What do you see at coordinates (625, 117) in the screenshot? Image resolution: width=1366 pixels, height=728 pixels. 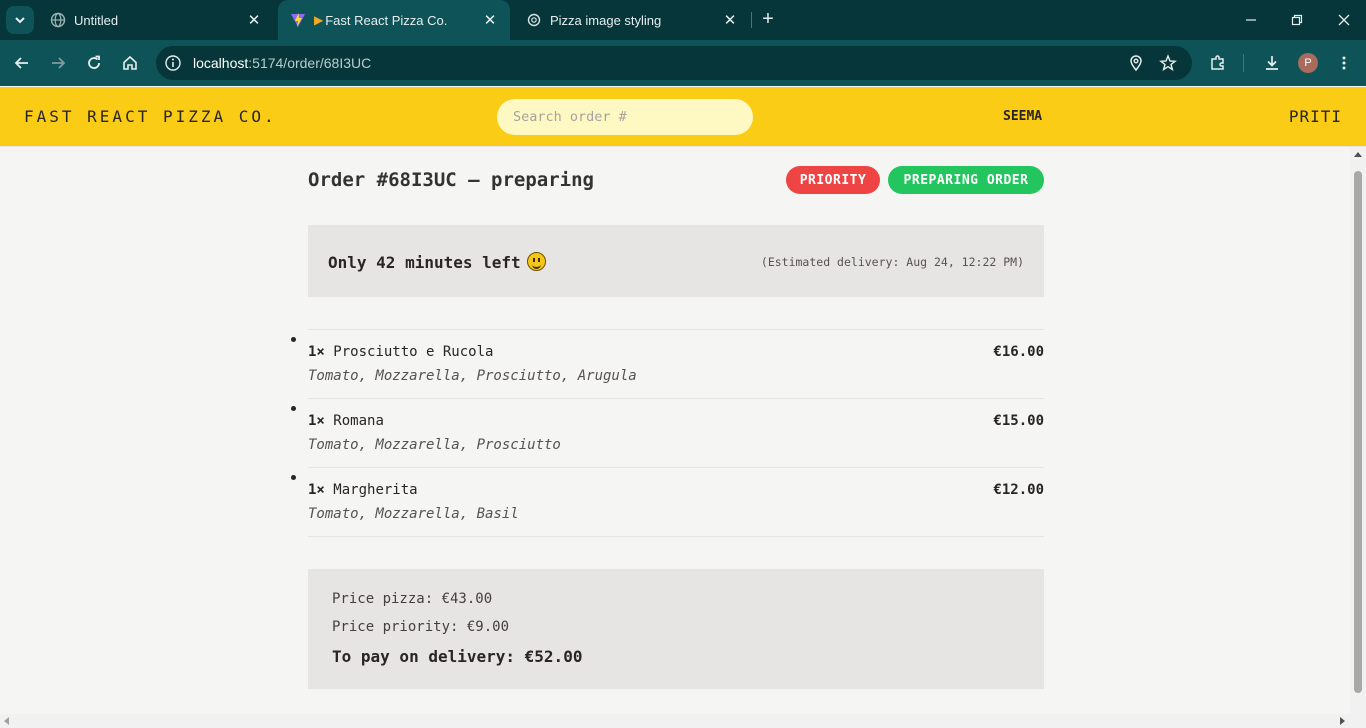 I see `search-order-input` at bounding box center [625, 117].